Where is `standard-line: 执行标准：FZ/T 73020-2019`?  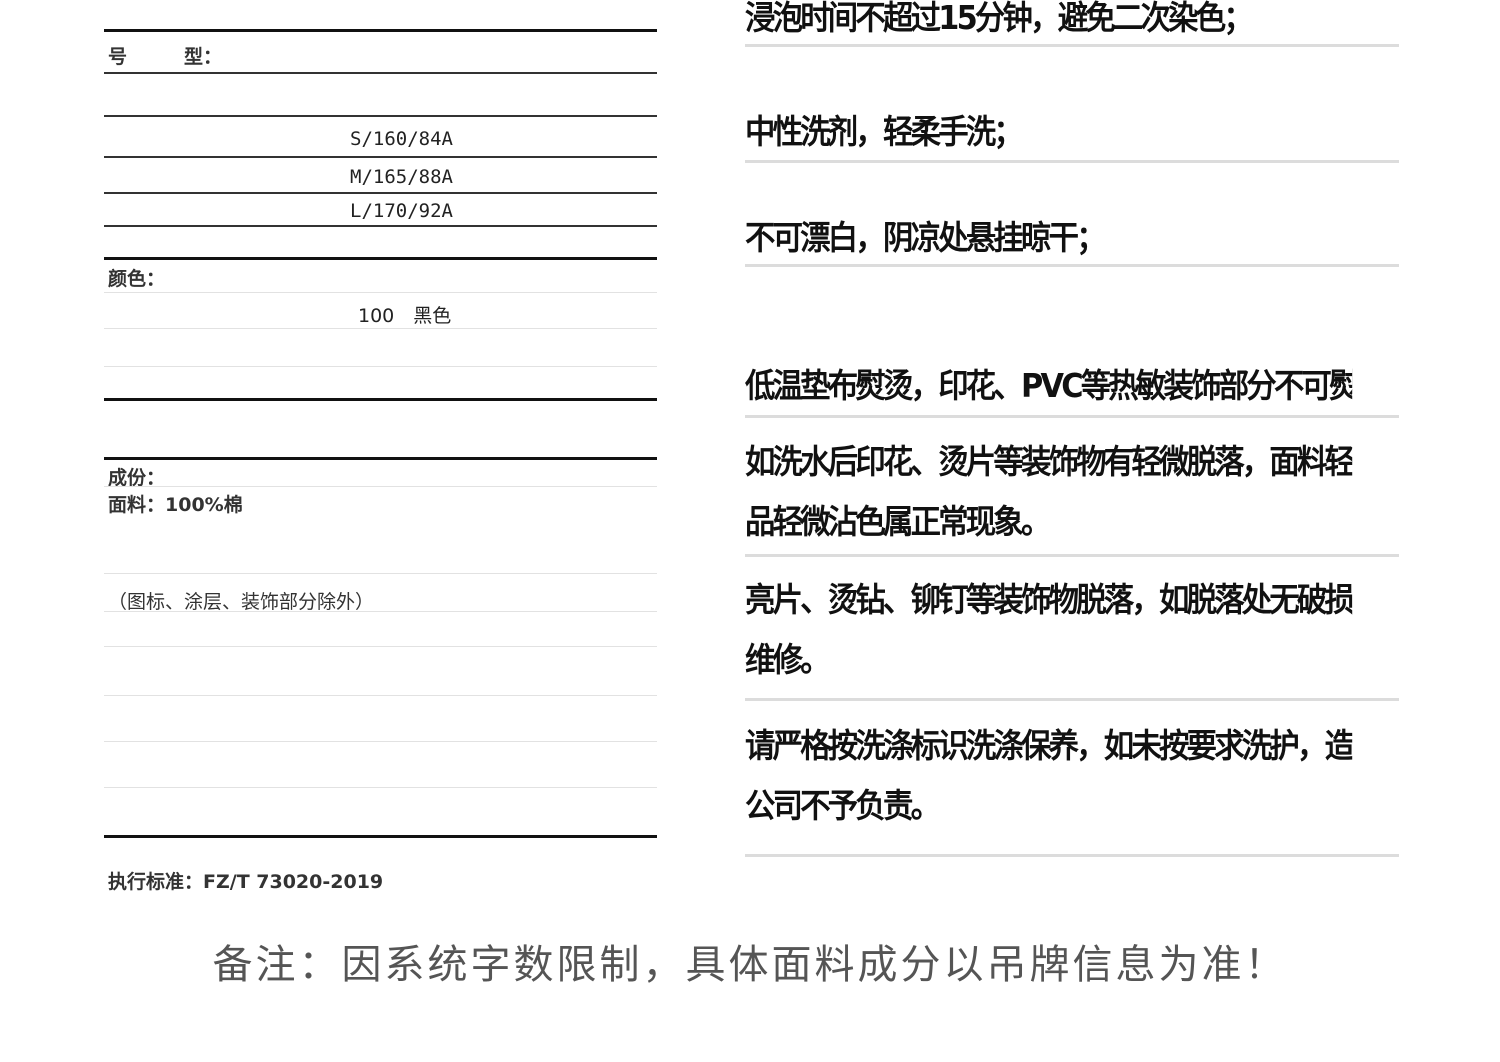
standard-line: 执行标准：FZ/T 73020-2019 is located at coordinates (246, 882).